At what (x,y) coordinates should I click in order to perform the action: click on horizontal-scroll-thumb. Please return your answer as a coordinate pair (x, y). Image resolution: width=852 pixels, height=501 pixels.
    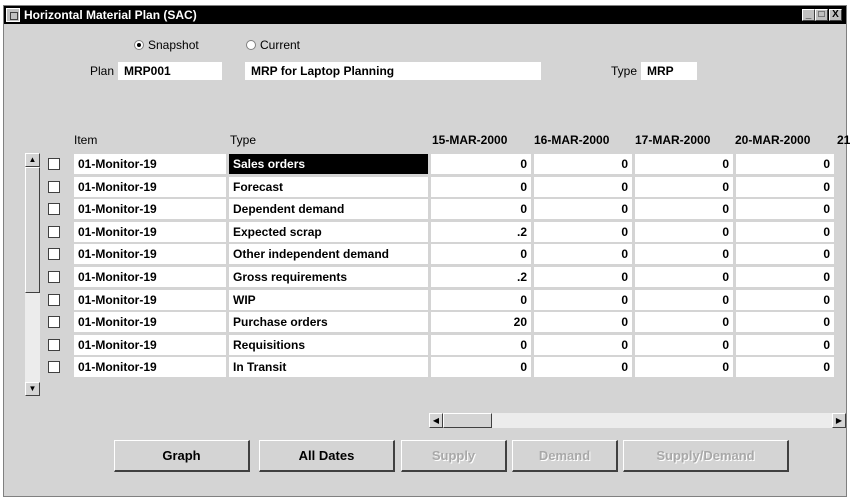
    Looking at the image, I should click on (467, 420).